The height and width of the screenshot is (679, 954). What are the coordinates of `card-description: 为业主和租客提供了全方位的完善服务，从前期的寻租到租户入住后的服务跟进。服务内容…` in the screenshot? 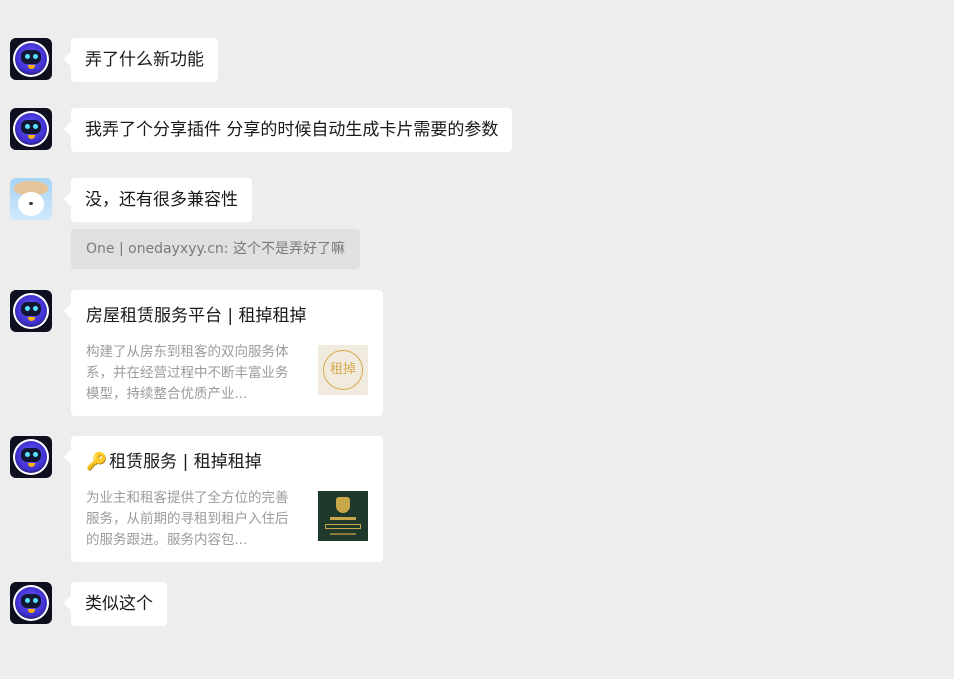 It's located at (187, 519).